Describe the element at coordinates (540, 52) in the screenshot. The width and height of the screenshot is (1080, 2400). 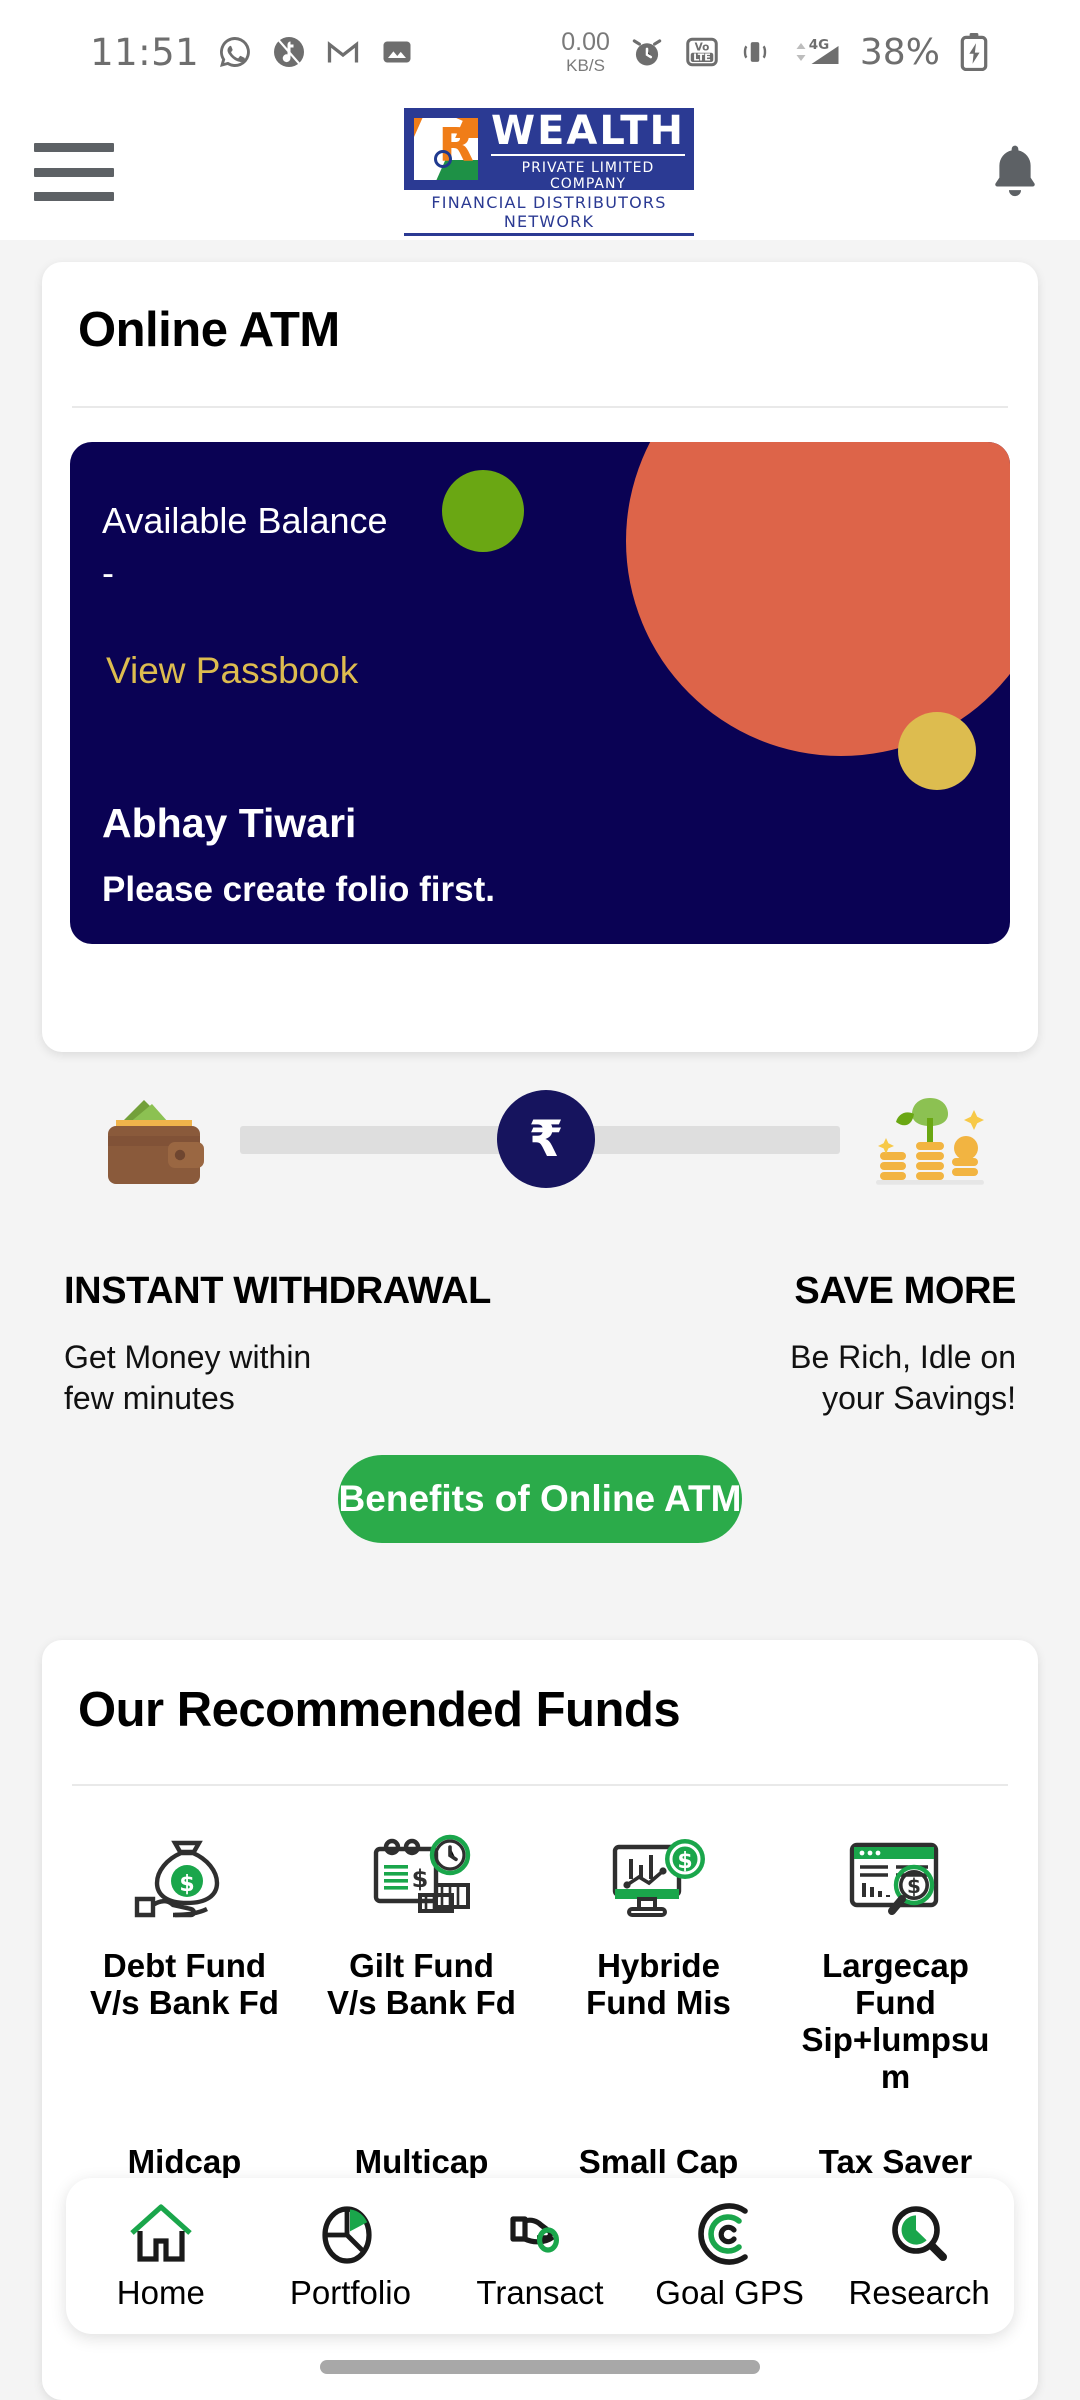
I see `status-bar: 11:51 0.00 KB/S Vo LTE 4G 38%` at that location.